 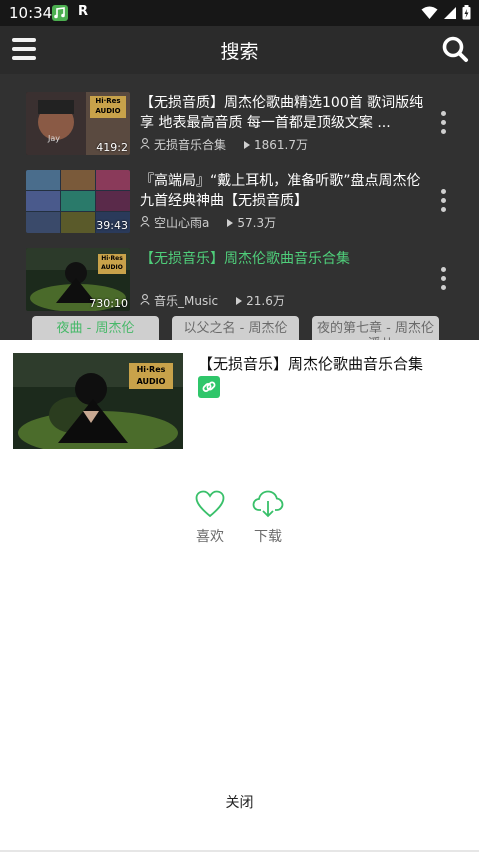 What do you see at coordinates (239, 13) in the screenshot?
I see `status-bar: 10:34 R` at bounding box center [239, 13].